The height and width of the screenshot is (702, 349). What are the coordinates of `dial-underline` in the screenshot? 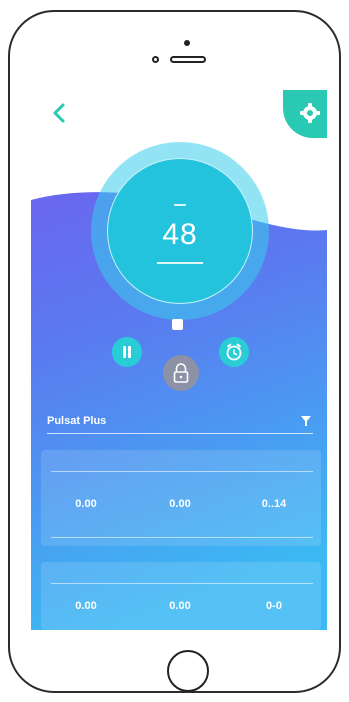 It's located at (180, 263).